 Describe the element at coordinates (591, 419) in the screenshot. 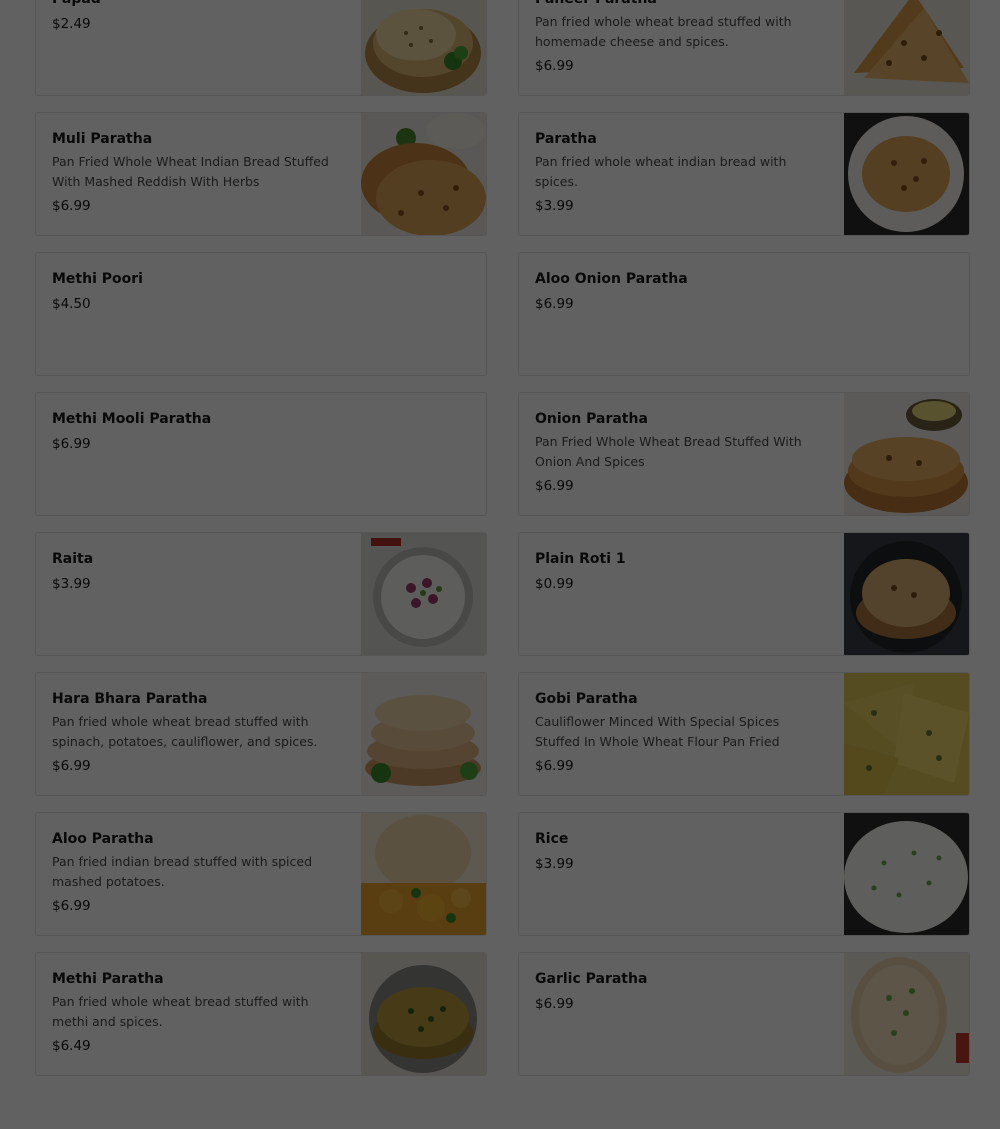

I see `menu-item-name: Onion Paratha` at that location.